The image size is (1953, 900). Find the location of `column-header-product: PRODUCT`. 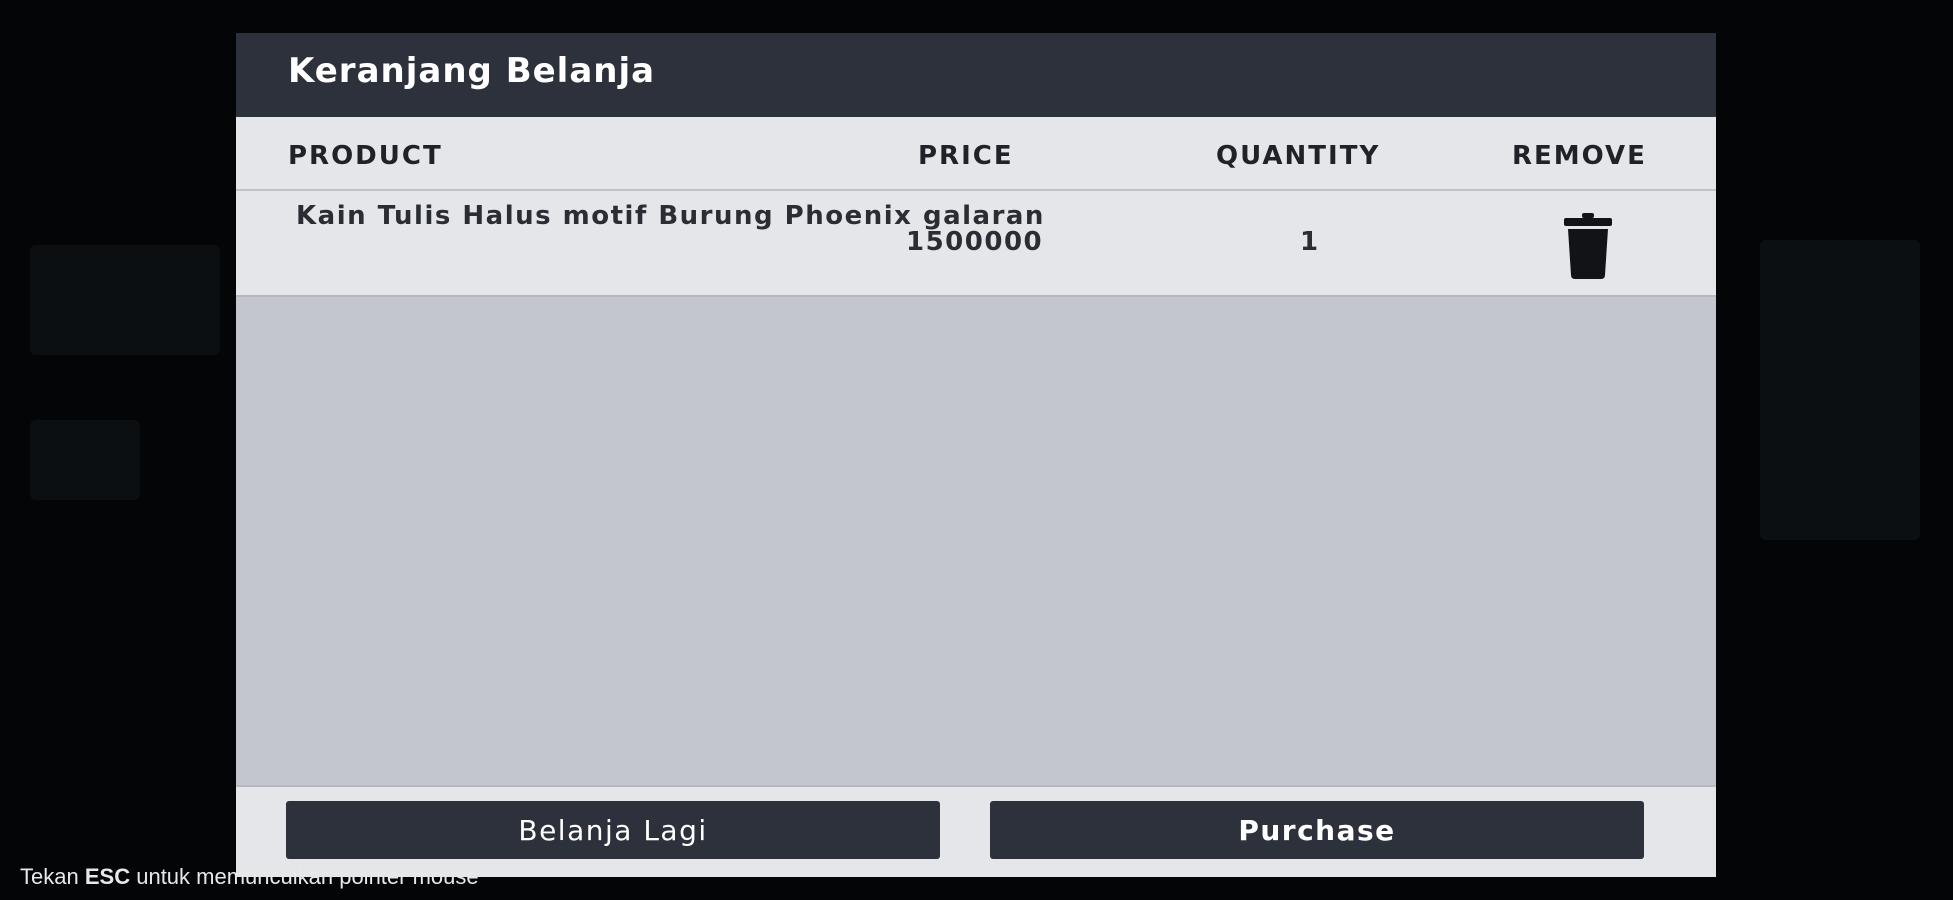

column-header-product: PRODUCT is located at coordinates (365, 156).